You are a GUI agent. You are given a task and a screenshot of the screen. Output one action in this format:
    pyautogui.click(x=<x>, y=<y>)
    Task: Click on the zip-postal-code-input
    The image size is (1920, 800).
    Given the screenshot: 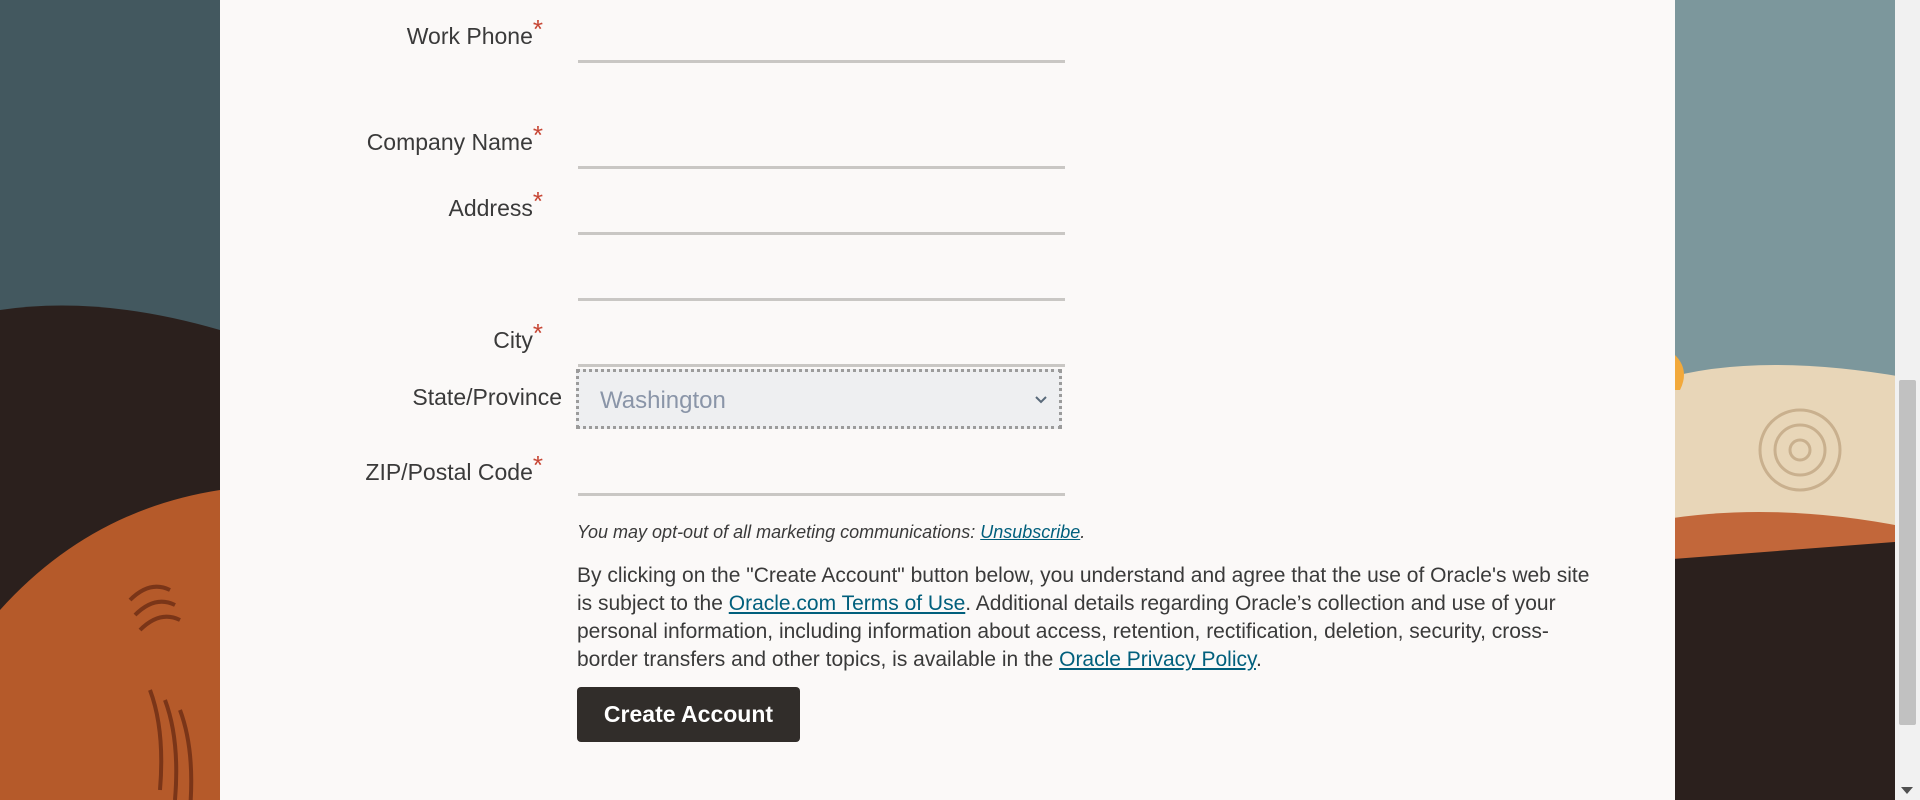 What is the action you would take?
    pyautogui.click(x=821, y=476)
    